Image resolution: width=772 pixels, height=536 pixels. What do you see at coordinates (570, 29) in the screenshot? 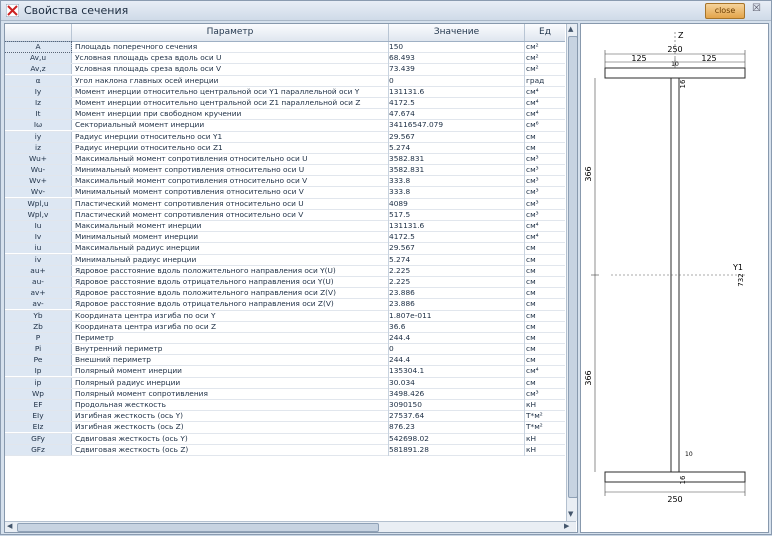
I see `scroll-up-icon: ▲` at bounding box center [570, 29].